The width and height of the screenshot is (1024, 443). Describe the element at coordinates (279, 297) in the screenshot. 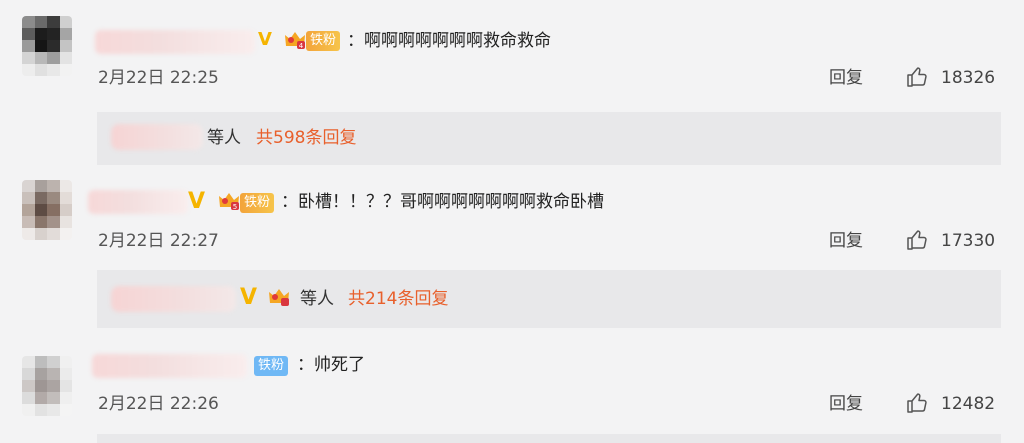

I see `crown-icon` at that location.